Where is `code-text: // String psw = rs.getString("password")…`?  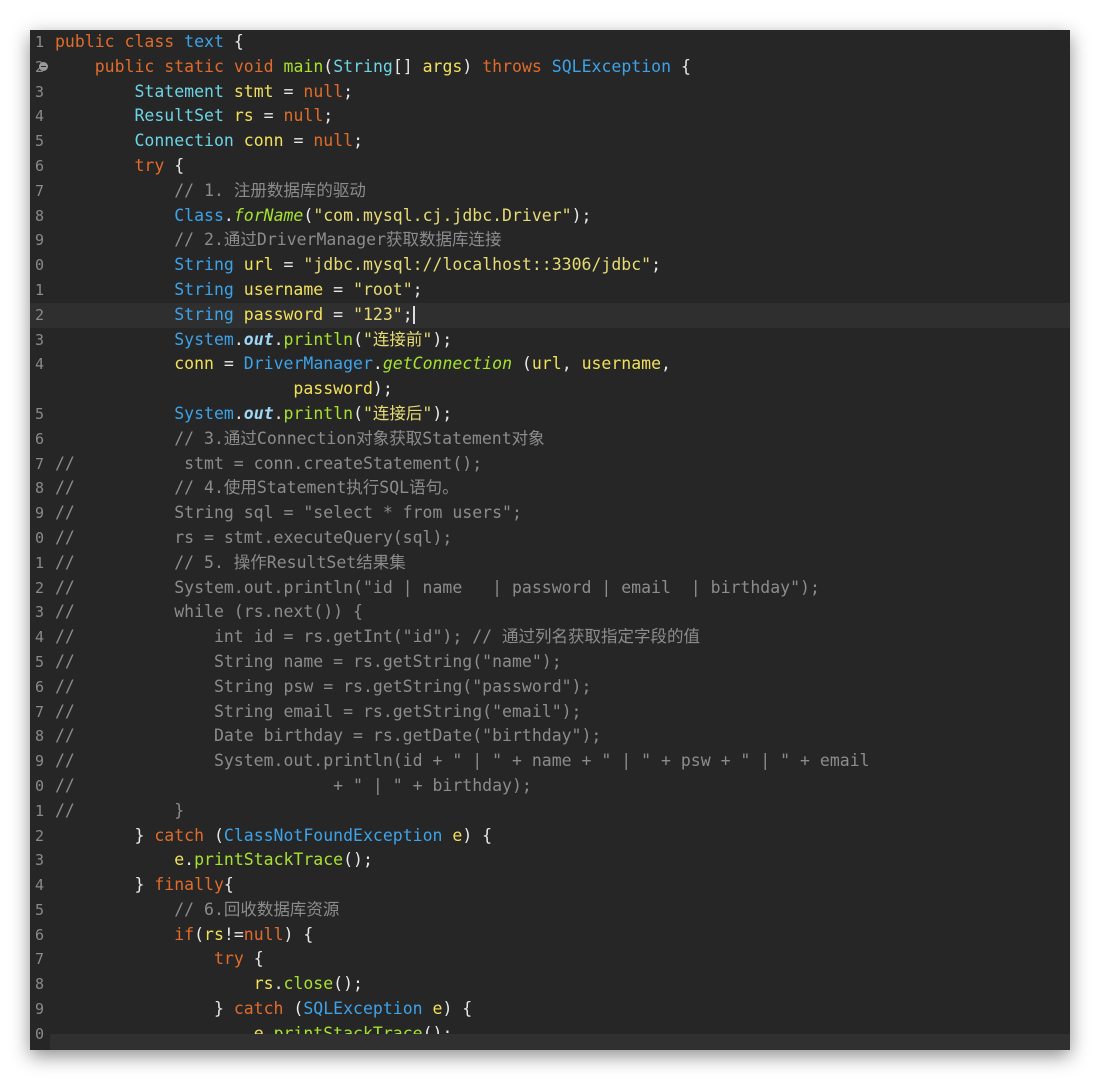 code-text: // String psw = rs.getString("password")… is located at coordinates (323, 687).